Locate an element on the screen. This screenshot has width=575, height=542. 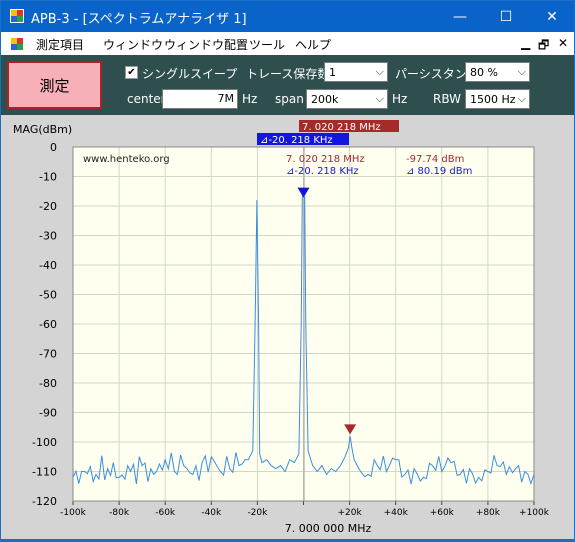
marker-frequency-readout: 7. 020 218 MHz is located at coordinates (325, 159).